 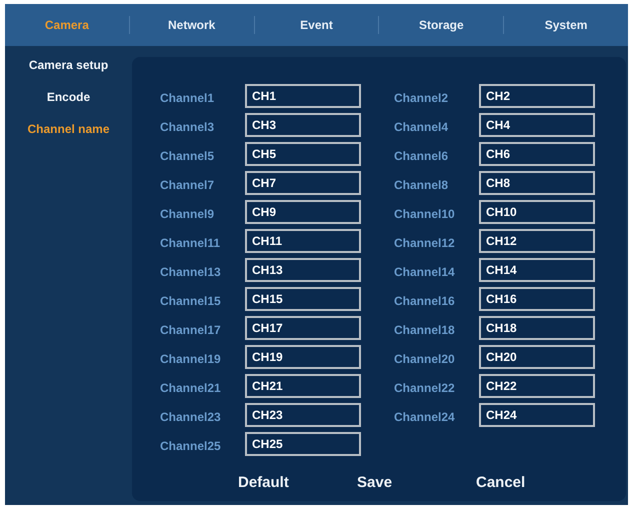 What do you see at coordinates (537, 415) in the screenshot?
I see `channel-name-field: CH24` at bounding box center [537, 415].